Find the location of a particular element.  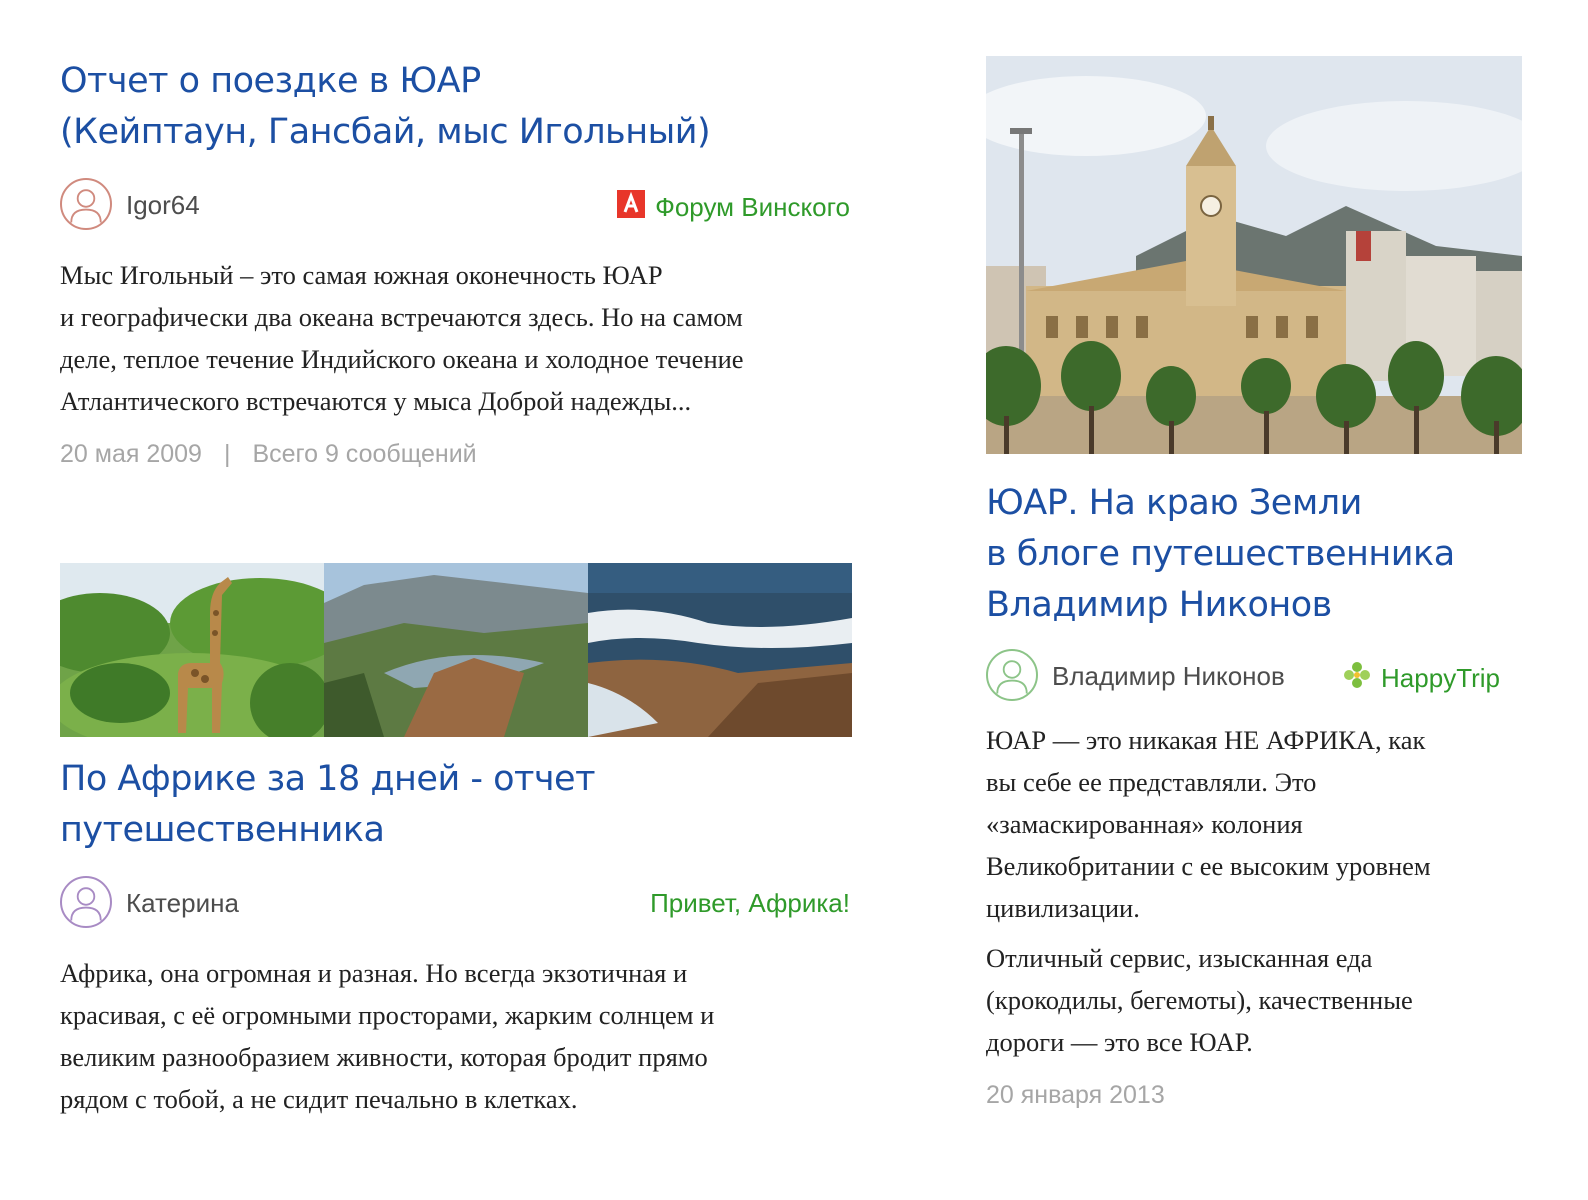

author-name: Катерина is located at coordinates (182, 903).